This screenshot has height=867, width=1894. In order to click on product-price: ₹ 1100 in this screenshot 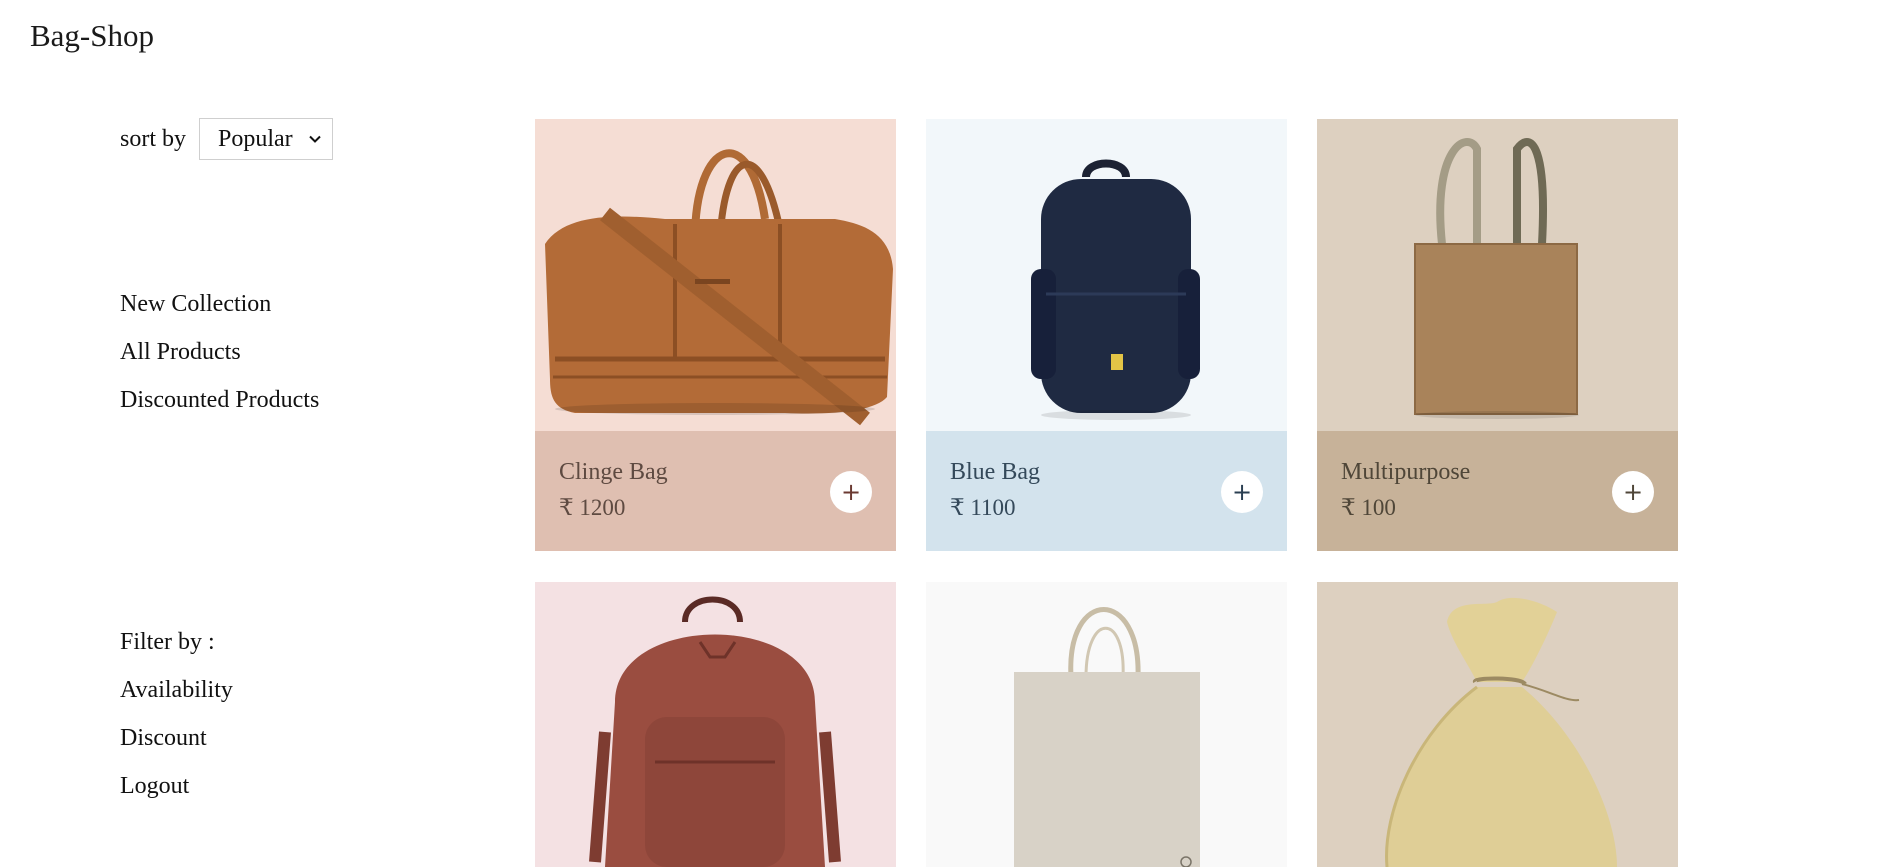, I will do `click(983, 507)`.